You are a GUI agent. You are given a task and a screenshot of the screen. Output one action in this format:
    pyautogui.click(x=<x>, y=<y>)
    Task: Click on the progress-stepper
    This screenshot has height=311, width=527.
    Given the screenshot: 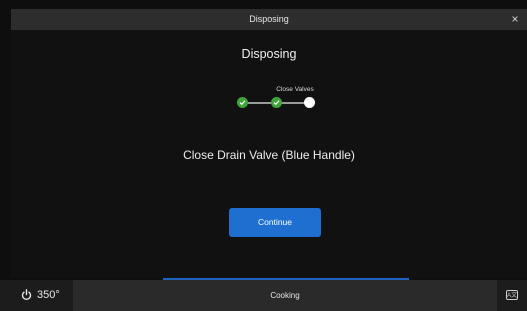 What is the action you would take?
    pyautogui.click(x=277, y=104)
    